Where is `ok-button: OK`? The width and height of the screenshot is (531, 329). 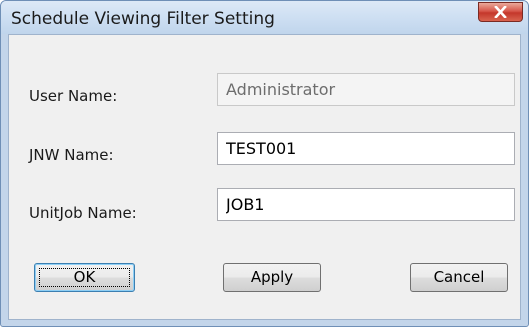 ok-button: OK is located at coordinates (84, 277).